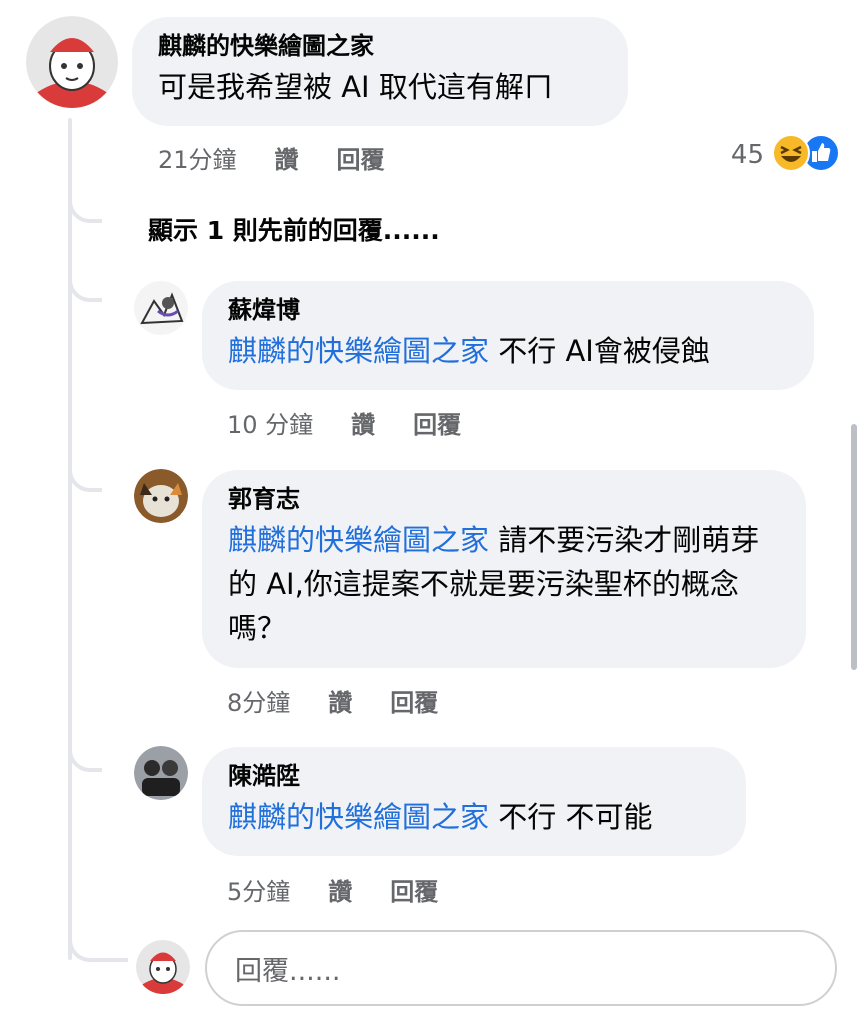 The width and height of the screenshot is (866, 1023). I want to click on reply-text: 麒麟的快樂繪圖之家 不行 AI會被侵蝕, so click(509, 351).